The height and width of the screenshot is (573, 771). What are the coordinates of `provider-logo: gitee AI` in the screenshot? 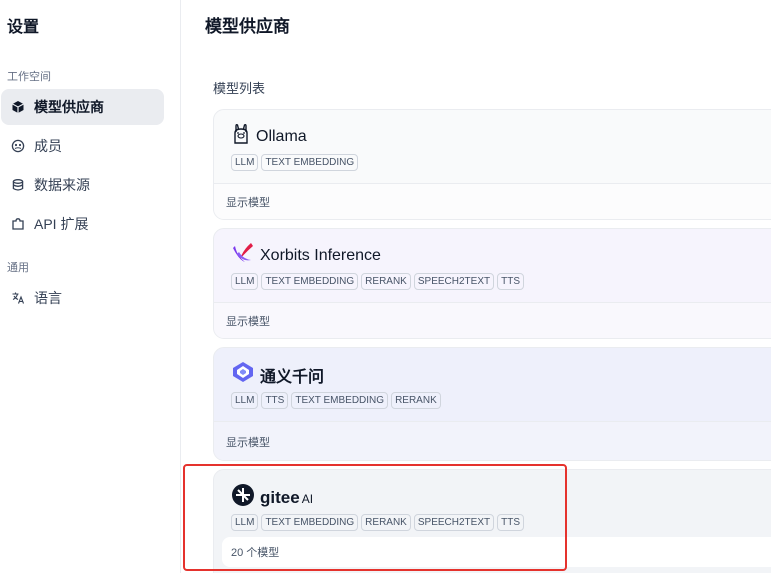 It's located at (272, 497).